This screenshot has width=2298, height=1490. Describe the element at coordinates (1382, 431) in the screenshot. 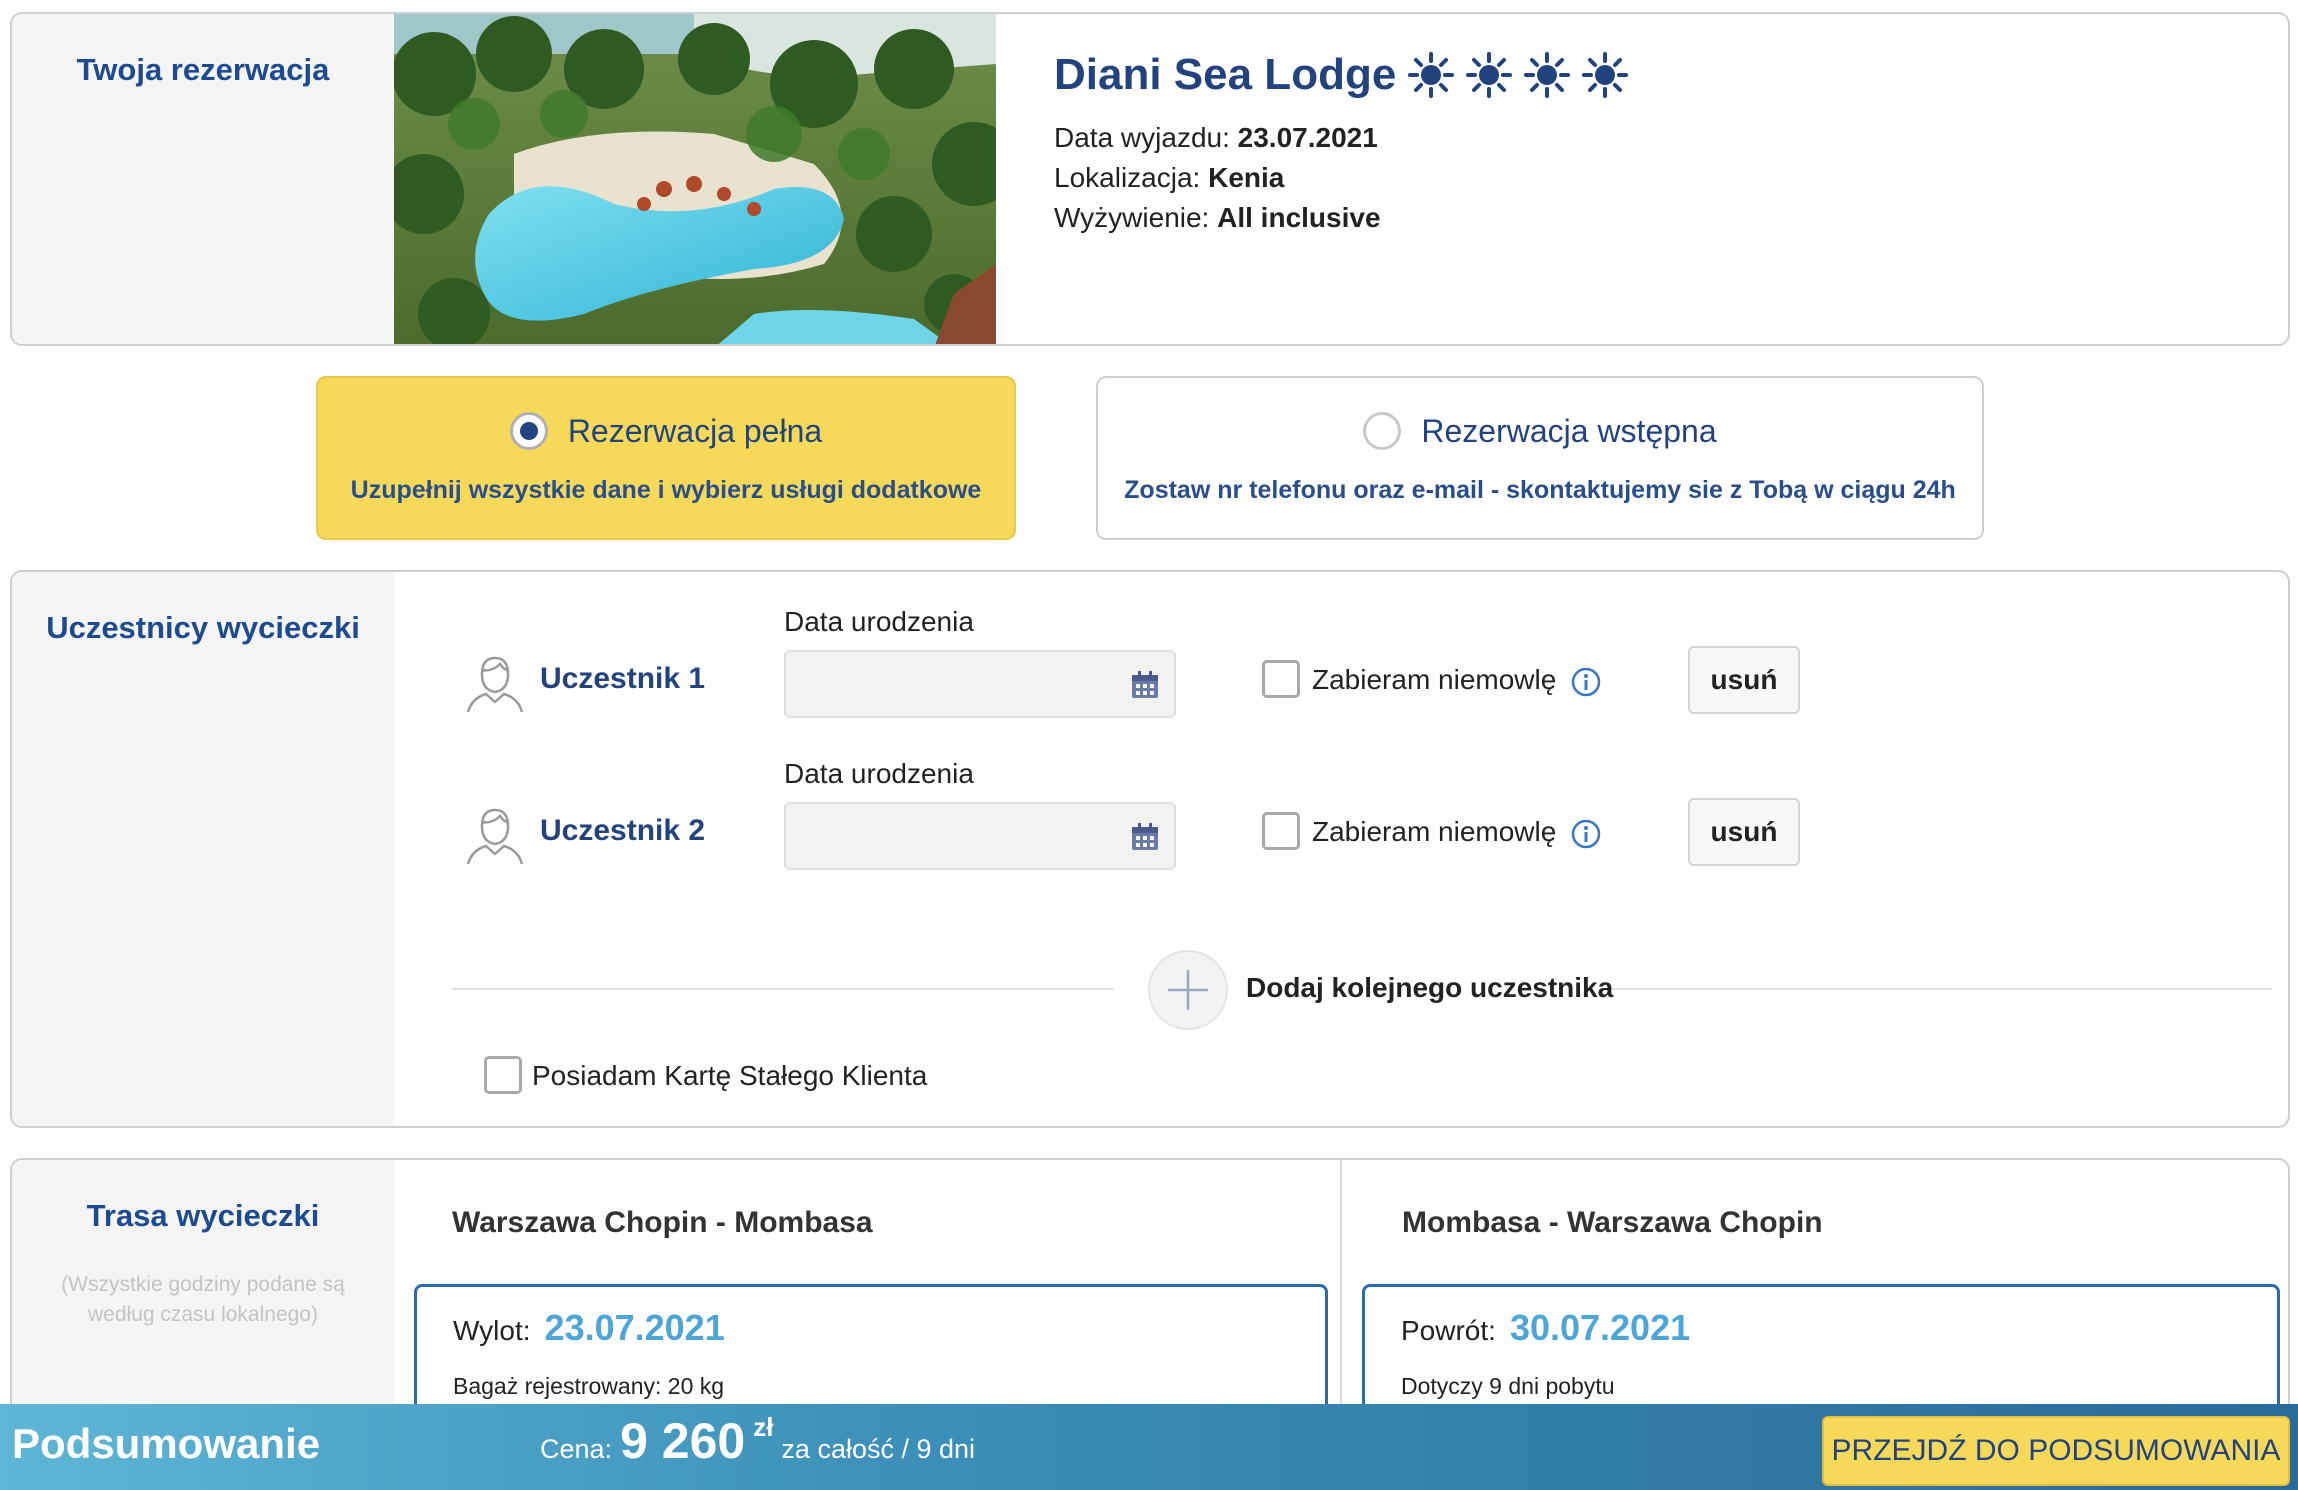

I see `radio-empty-icon` at that location.